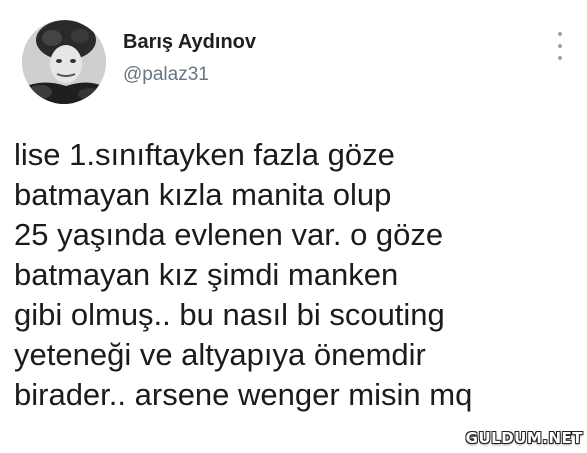 The width and height of the screenshot is (587, 453). What do you see at coordinates (189, 75) in the screenshot?
I see `user-handle: @palaz31` at bounding box center [189, 75].